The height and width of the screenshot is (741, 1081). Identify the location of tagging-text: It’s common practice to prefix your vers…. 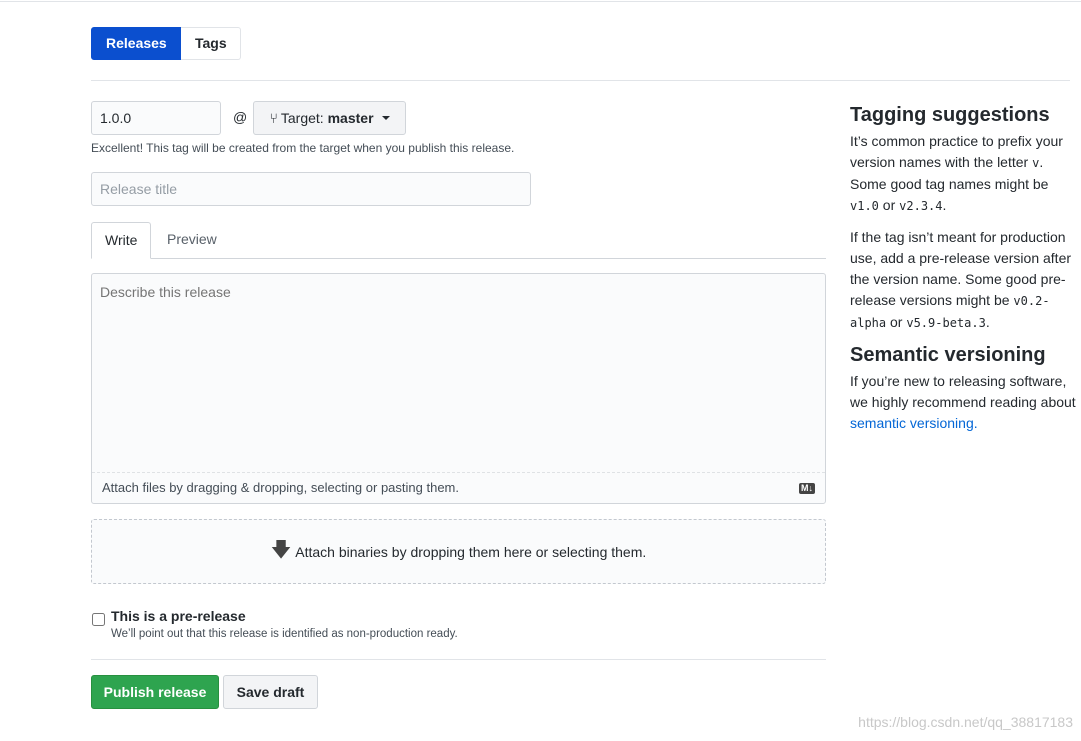
(956, 173).